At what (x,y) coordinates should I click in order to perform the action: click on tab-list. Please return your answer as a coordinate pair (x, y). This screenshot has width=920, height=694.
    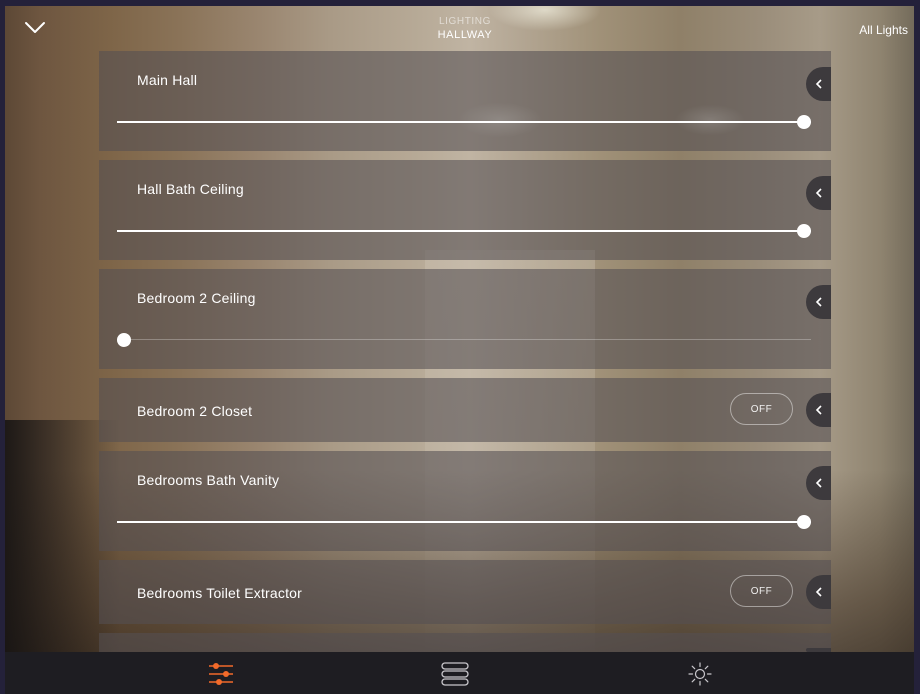
    Looking at the image, I should click on (455, 676).